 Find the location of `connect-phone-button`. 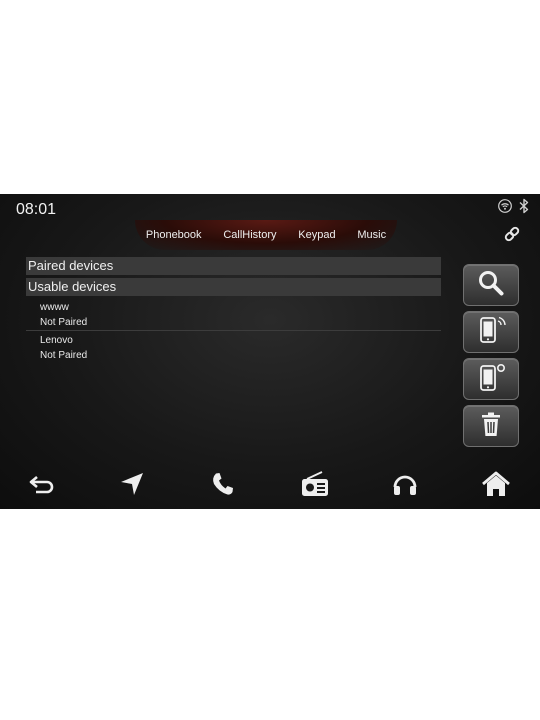

connect-phone-button is located at coordinates (491, 332).